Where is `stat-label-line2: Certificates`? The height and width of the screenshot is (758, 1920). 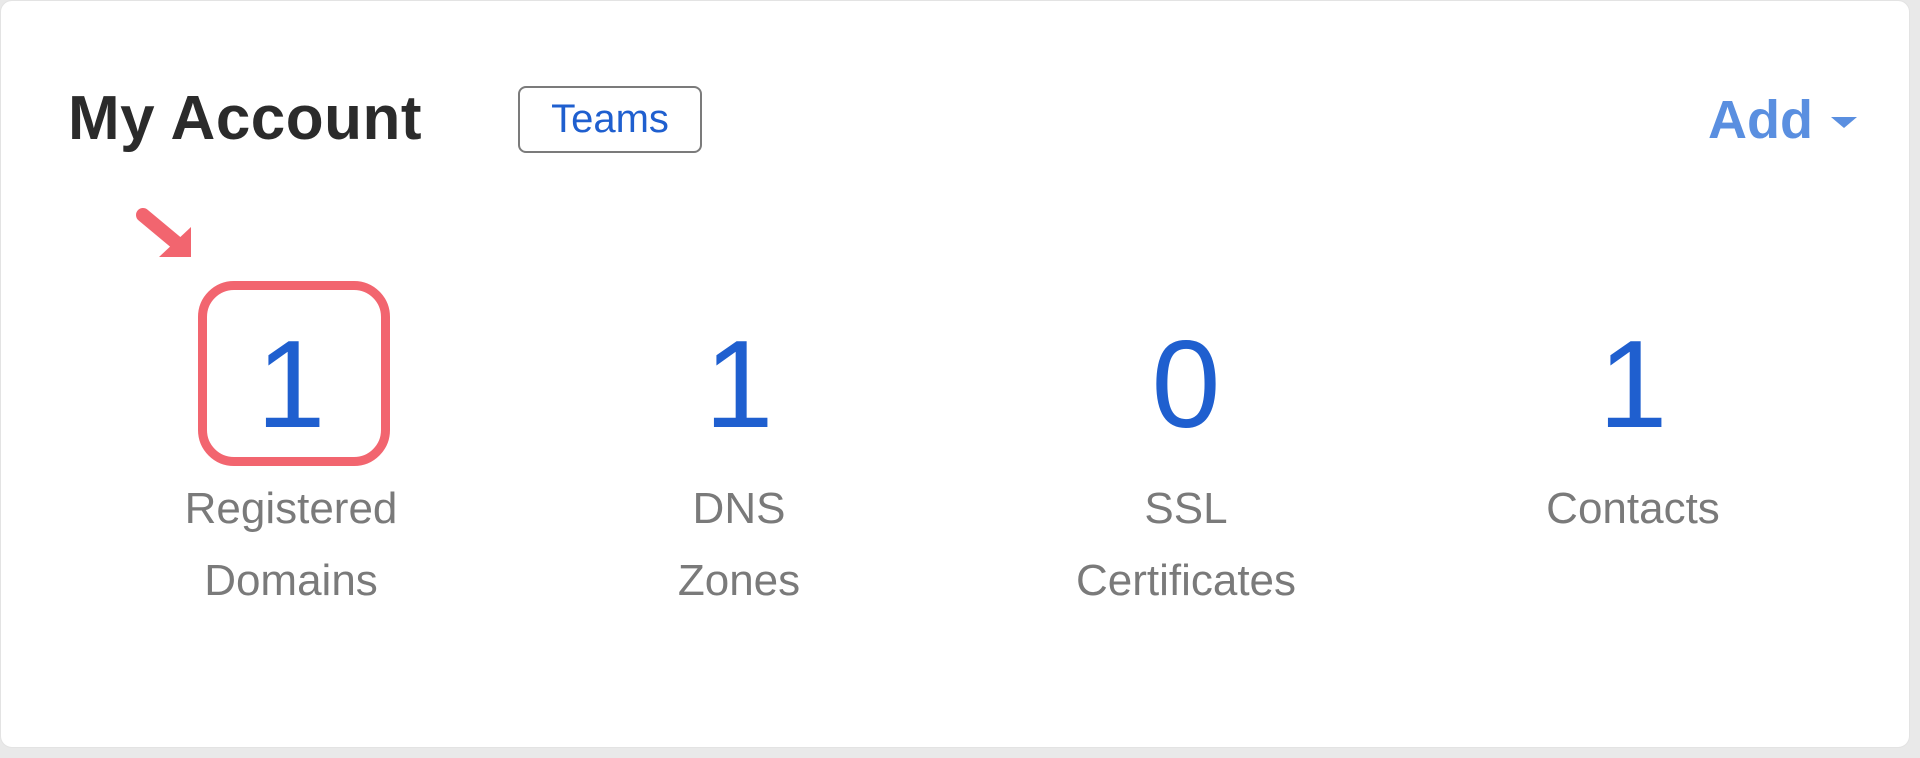 stat-label-line2: Certificates is located at coordinates (1186, 580).